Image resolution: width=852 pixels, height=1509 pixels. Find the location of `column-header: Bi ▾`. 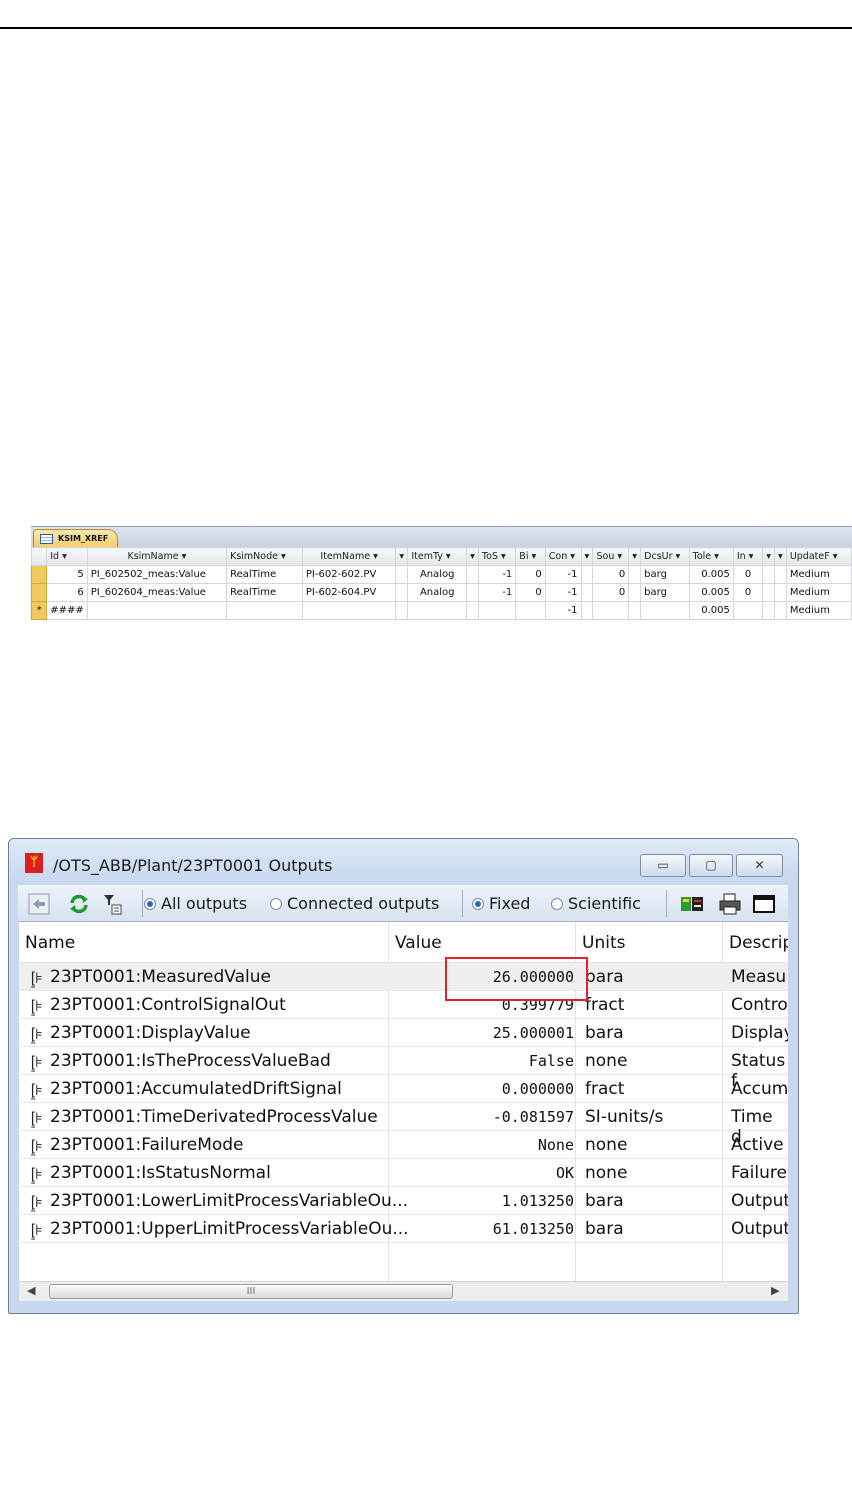

column-header: Bi ▾ is located at coordinates (530, 556).